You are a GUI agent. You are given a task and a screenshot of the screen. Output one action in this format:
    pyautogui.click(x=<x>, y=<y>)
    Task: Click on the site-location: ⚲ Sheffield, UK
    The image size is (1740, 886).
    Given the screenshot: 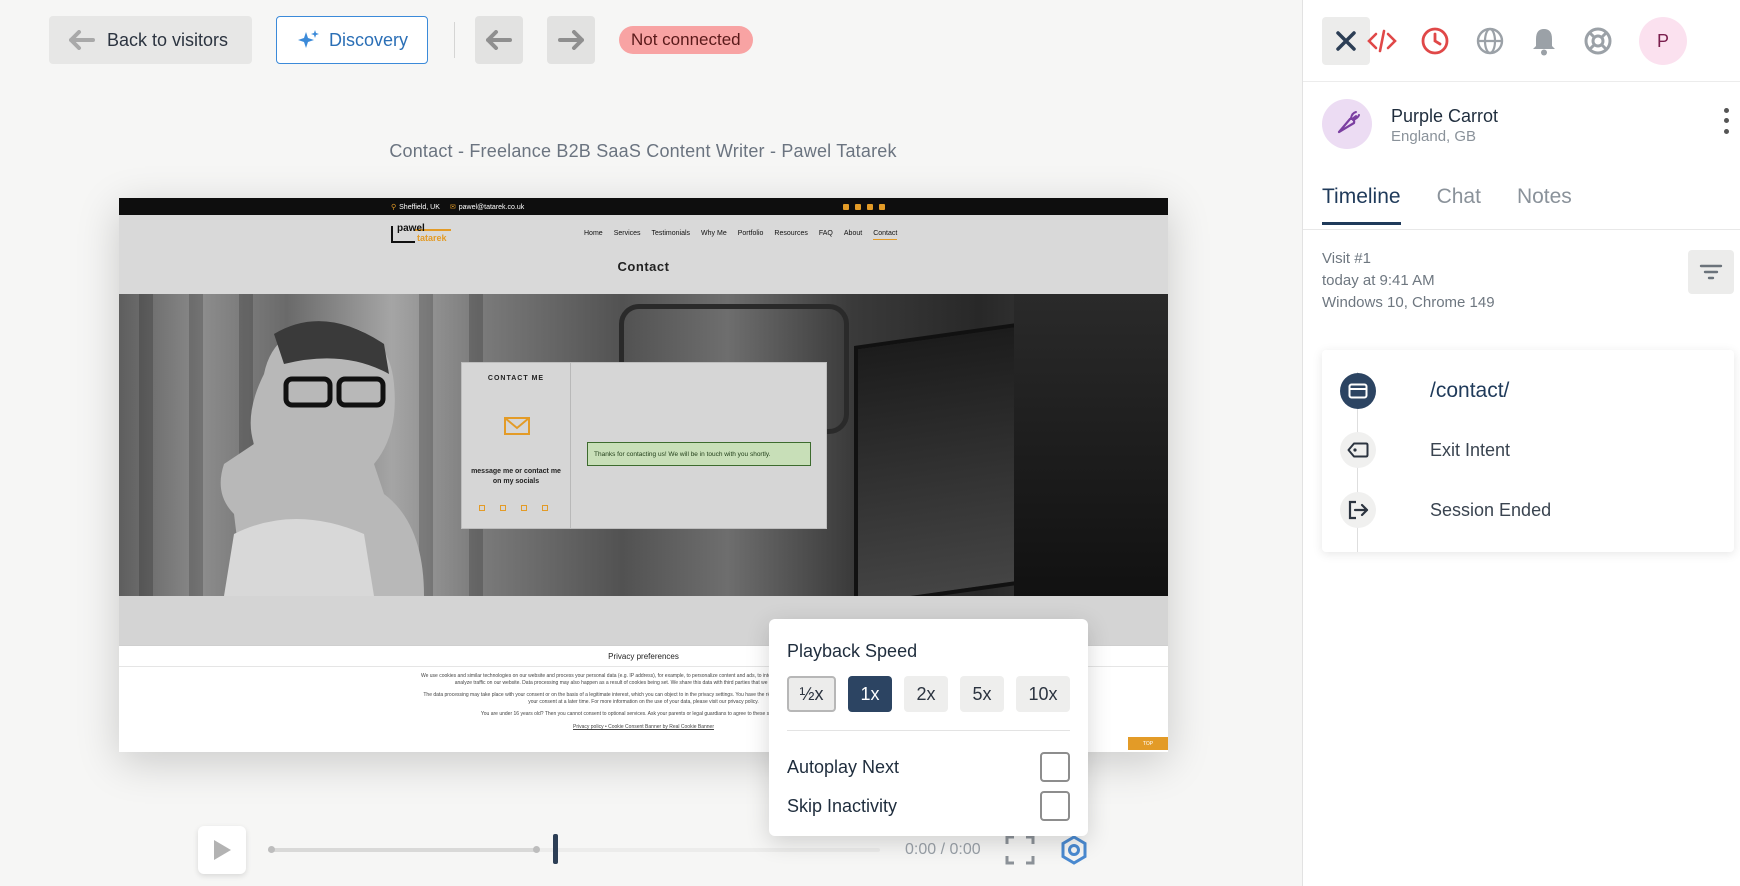 What is the action you would take?
    pyautogui.click(x=415, y=207)
    